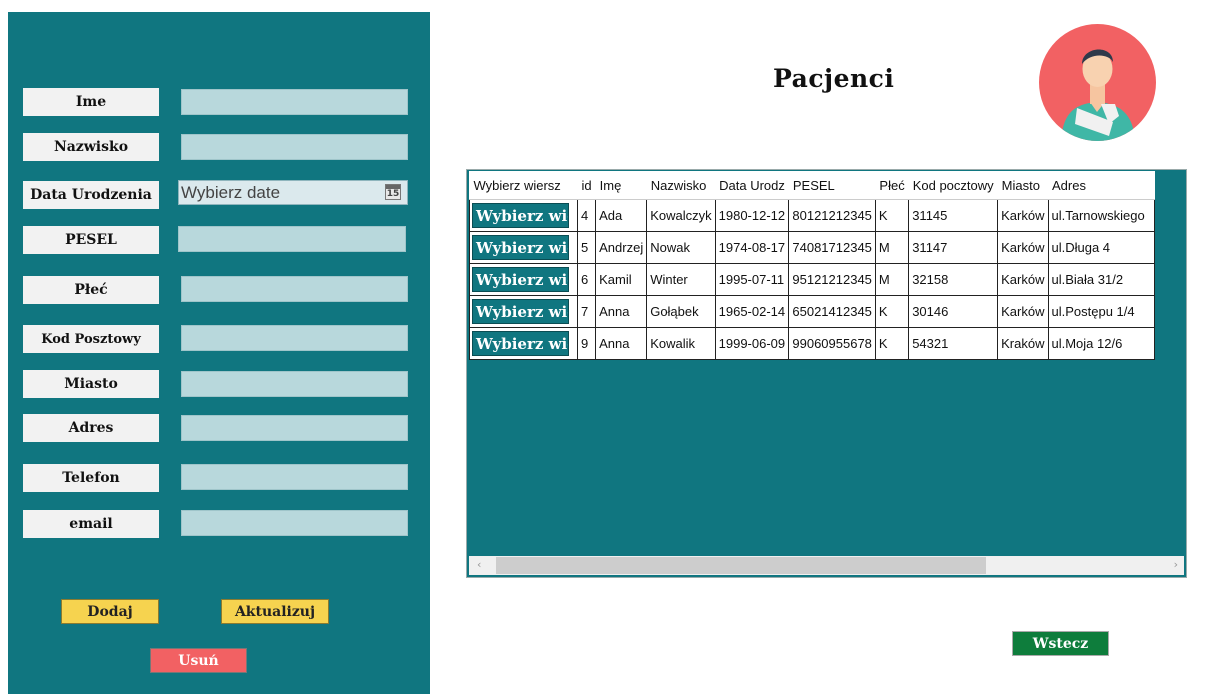 This screenshot has height=694, width=1209. What do you see at coordinates (110, 611) in the screenshot?
I see `add-button: Dodaj` at bounding box center [110, 611].